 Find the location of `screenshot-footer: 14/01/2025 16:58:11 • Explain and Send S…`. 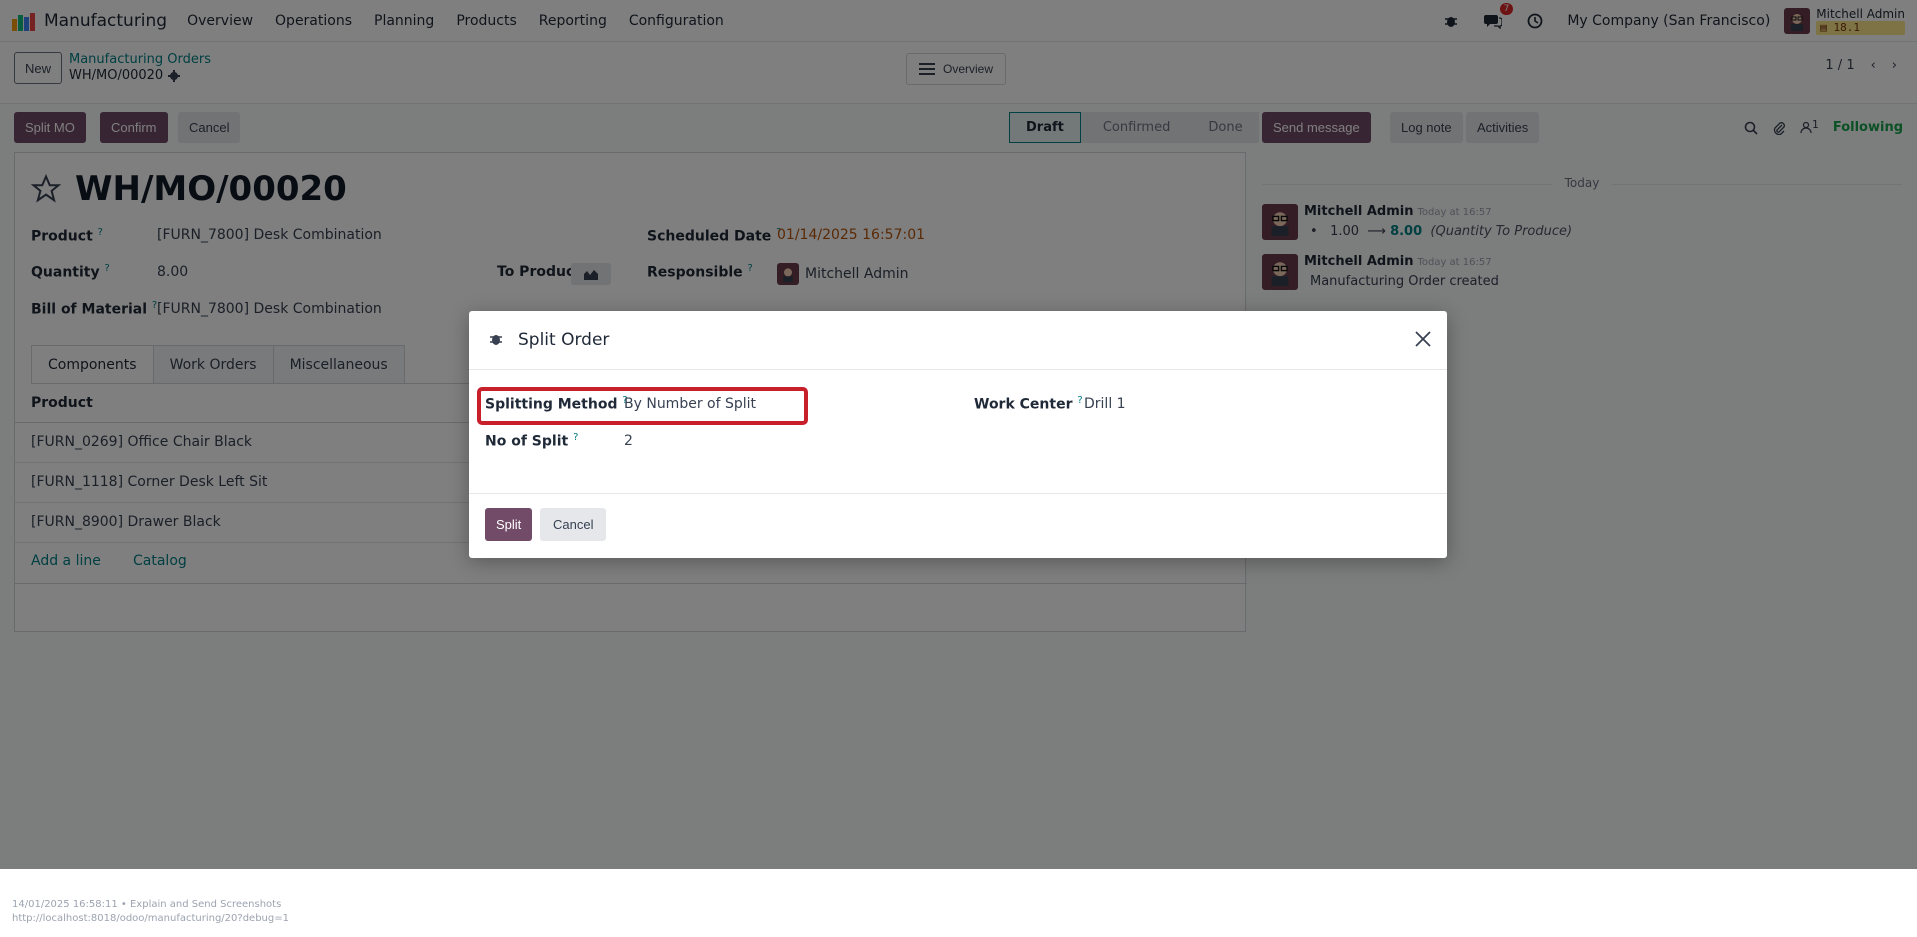

screenshot-footer: 14/01/2025 16:58:11 • Explain and Send S… is located at coordinates (958, 903).